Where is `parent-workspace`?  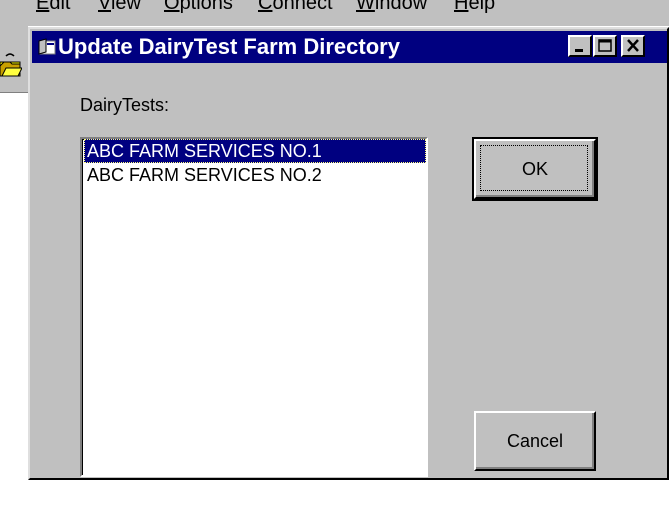
parent-workspace is located at coordinates (14, 265).